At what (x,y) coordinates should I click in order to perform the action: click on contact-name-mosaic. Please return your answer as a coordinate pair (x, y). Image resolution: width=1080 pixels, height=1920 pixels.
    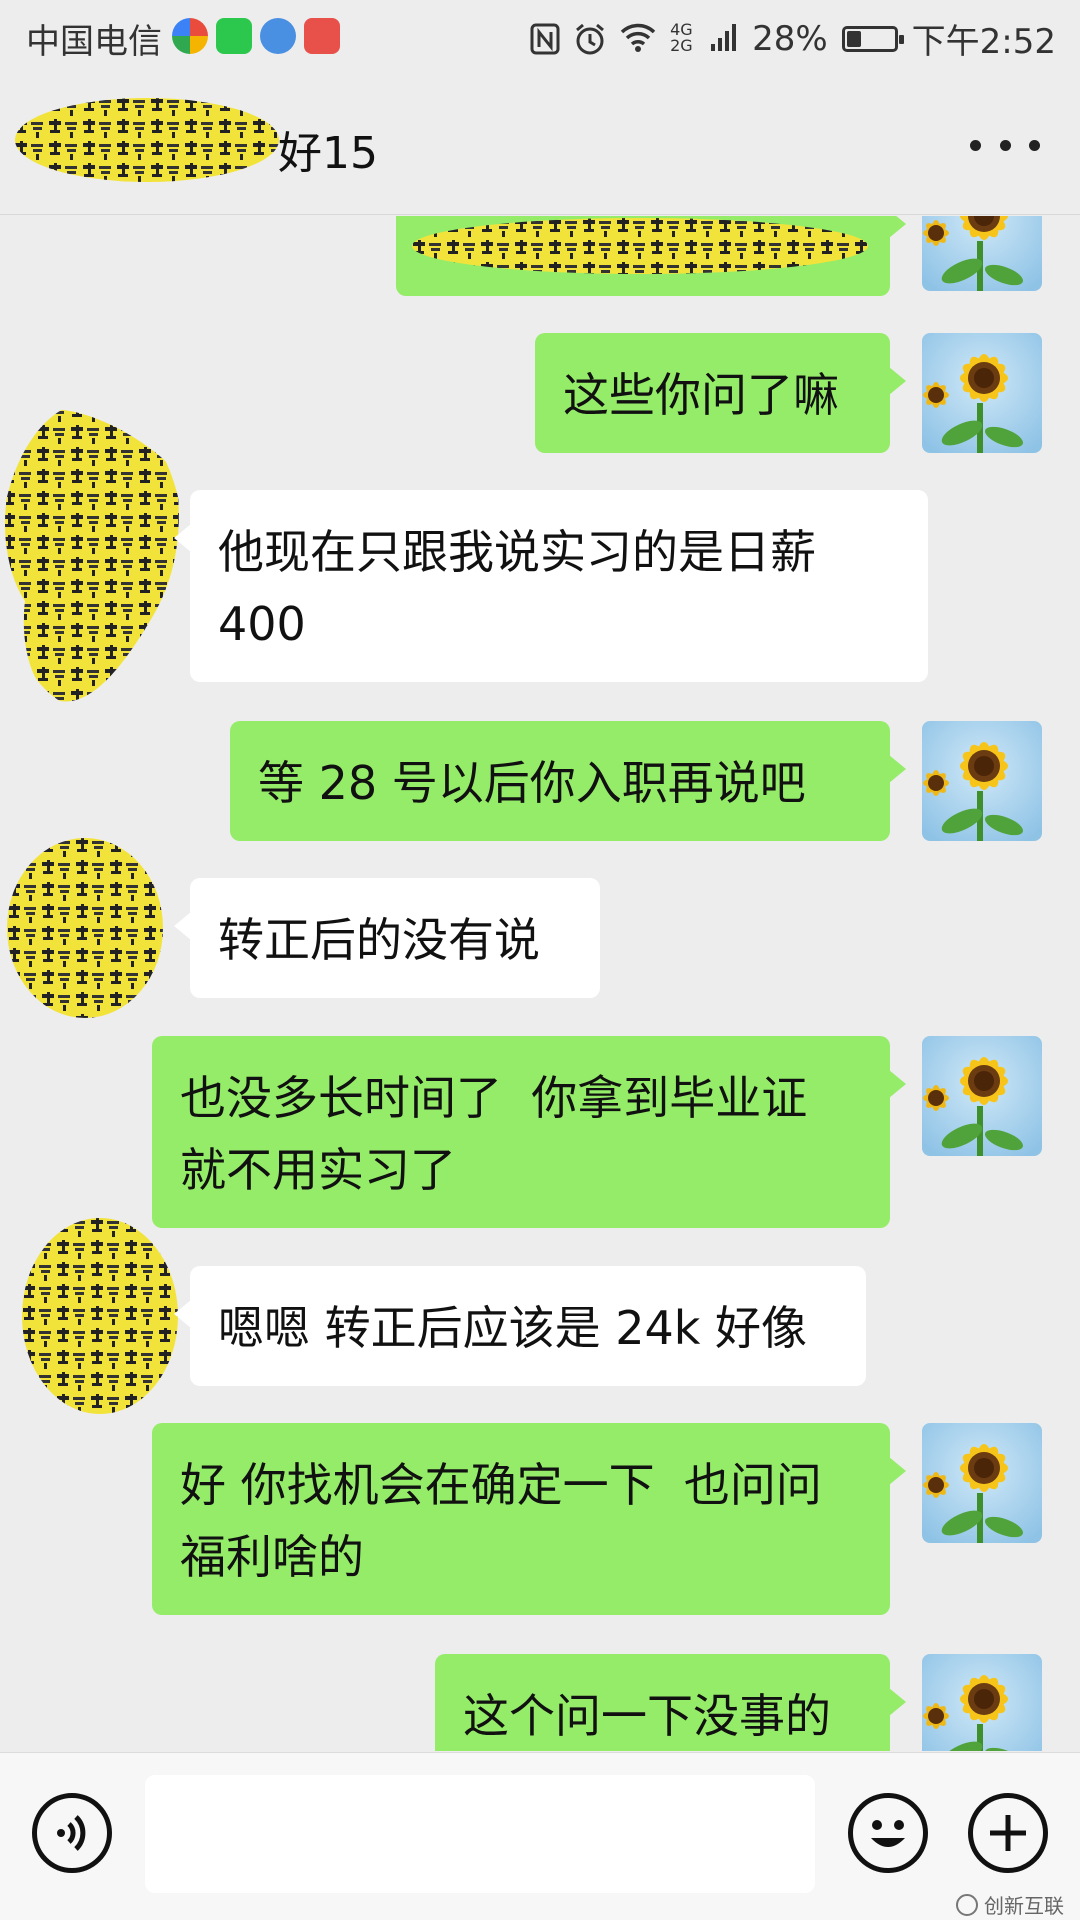
    Looking at the image, I should click on (147, 140).